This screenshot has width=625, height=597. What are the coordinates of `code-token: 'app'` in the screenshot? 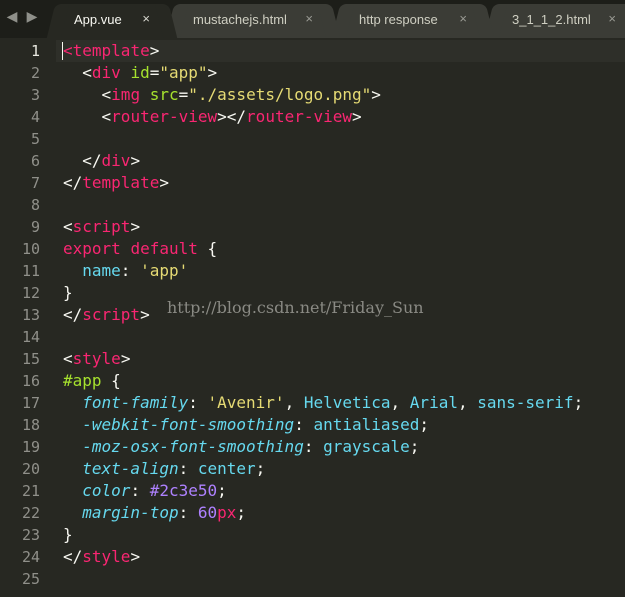 It's located at (164, 270).